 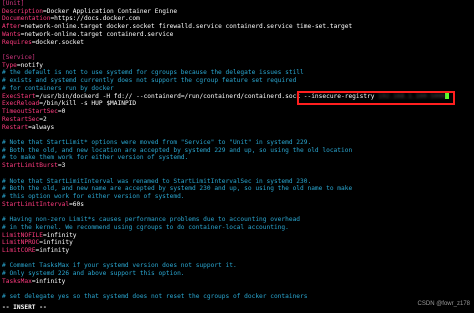 I want to click on editor-line: LimitNOFILE=infinity, so click(x=238, y=236).